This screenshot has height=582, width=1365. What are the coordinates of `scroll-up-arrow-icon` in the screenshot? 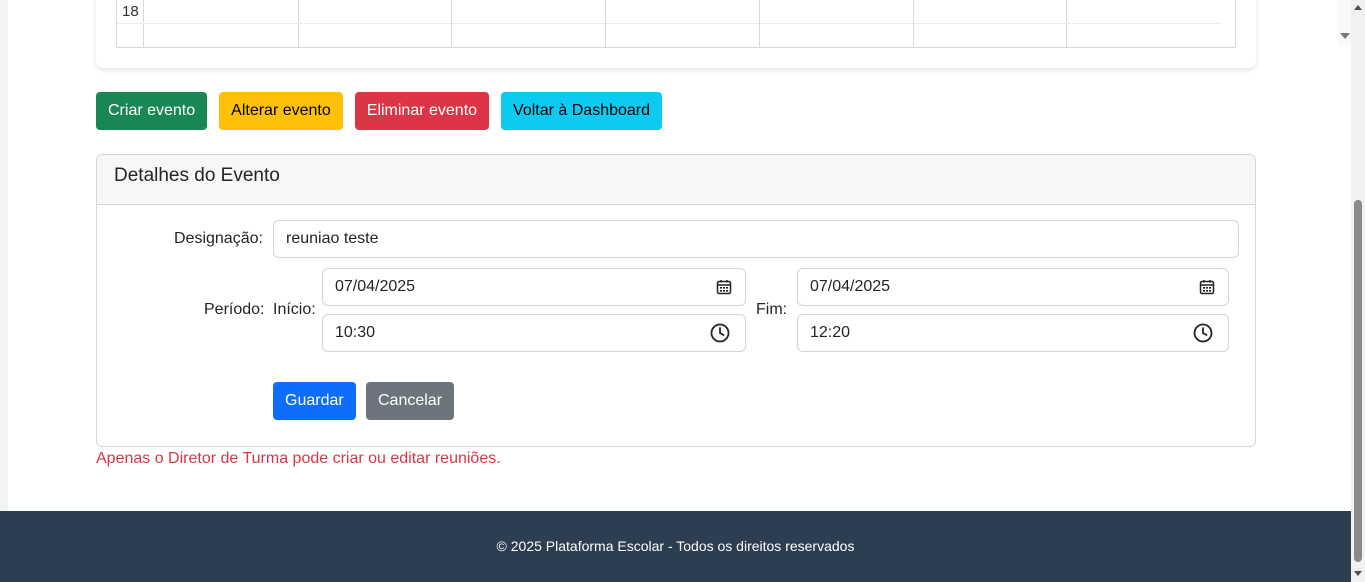 It's located at (1358, 7).